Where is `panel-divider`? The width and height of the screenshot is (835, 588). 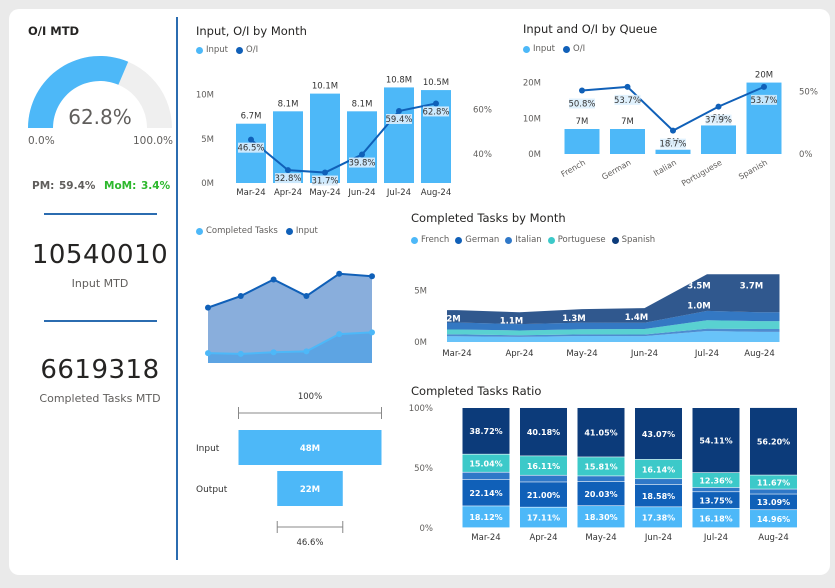 panel-divider is located at coordinates (177, 288).